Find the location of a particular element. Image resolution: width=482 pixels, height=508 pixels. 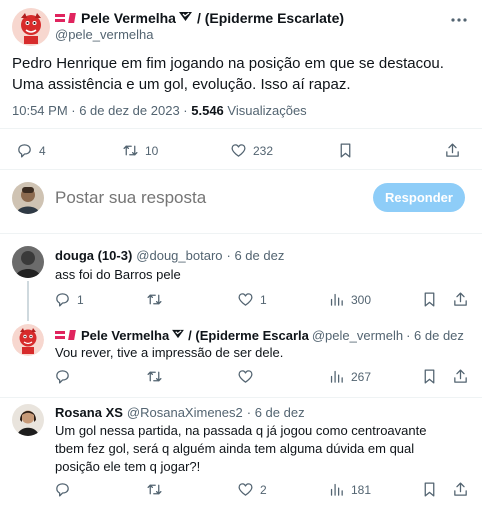

like-button: 2 is located at coordinates (252, 489).